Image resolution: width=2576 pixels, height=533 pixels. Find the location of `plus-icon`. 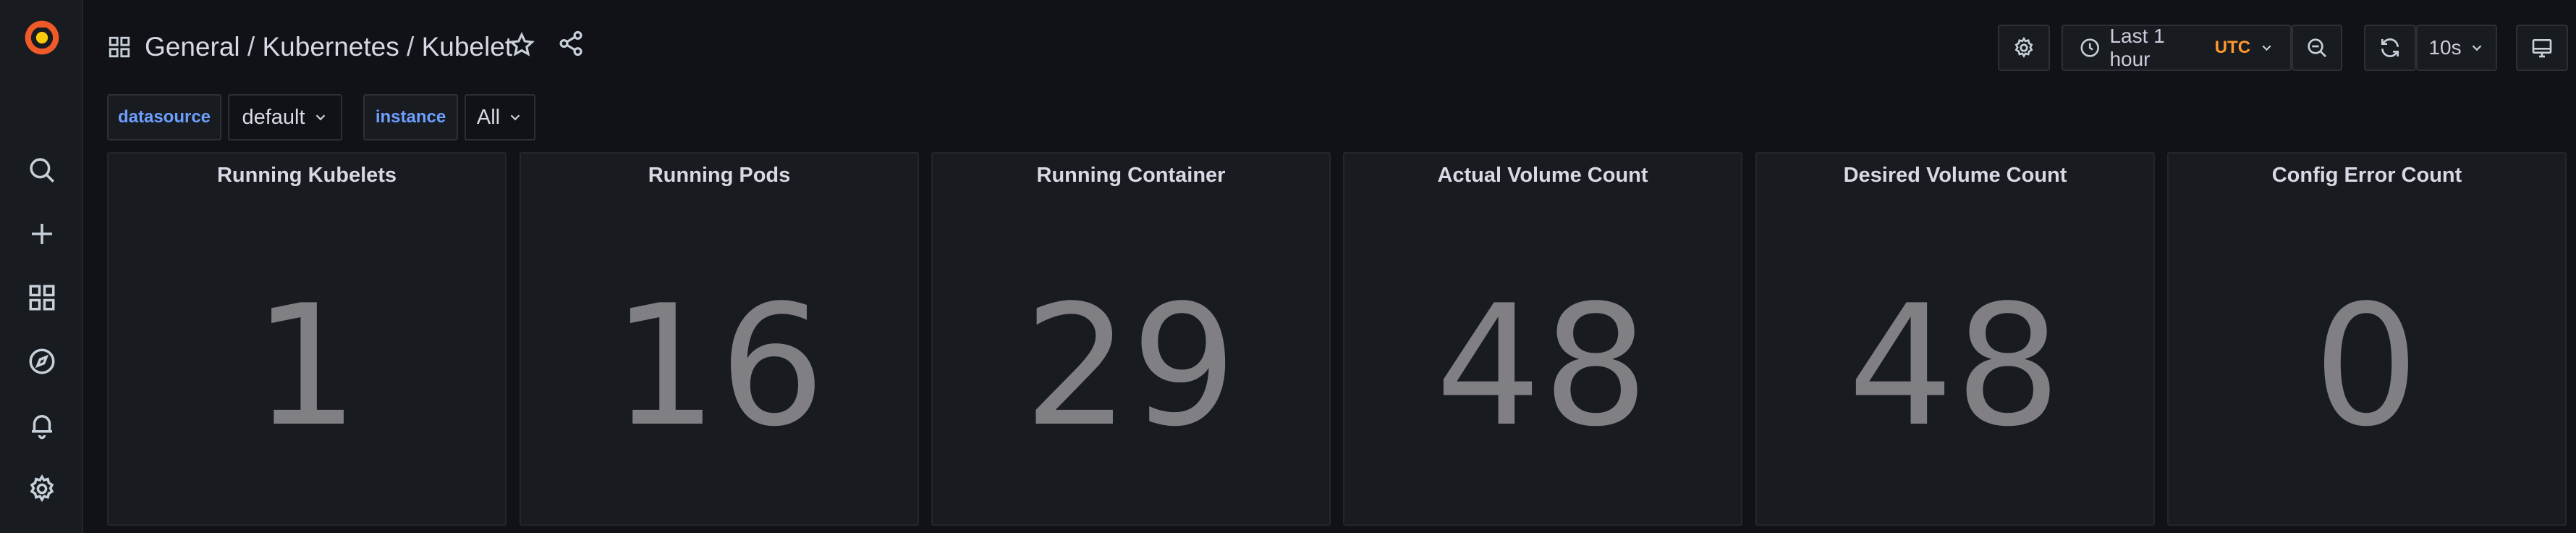

plus-icon is located at coordinates (41, 234).